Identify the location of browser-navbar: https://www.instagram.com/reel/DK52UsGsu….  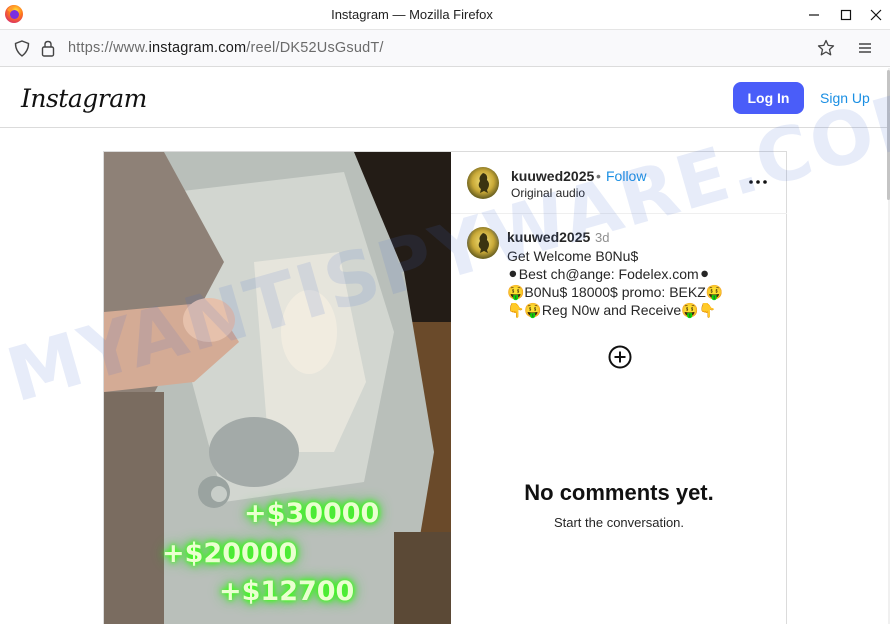
(445, 48).